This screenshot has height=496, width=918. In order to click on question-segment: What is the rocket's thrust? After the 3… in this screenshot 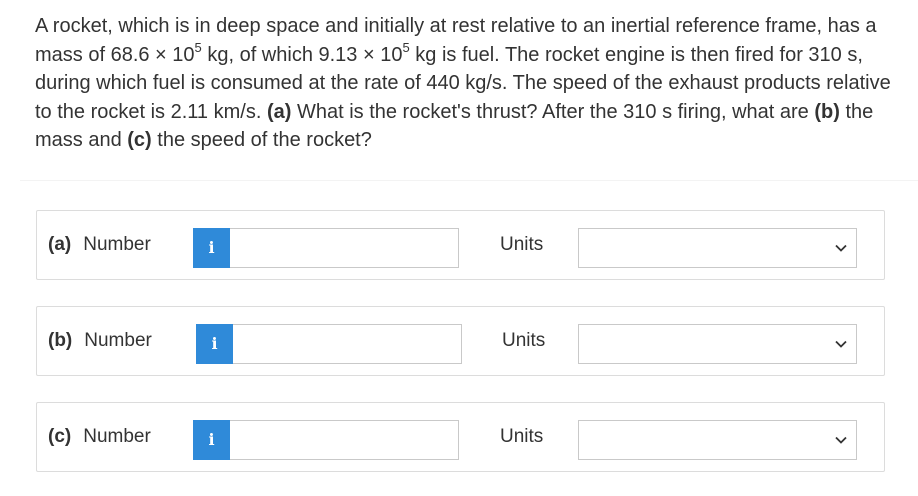, I will do `click(553, 111)`.